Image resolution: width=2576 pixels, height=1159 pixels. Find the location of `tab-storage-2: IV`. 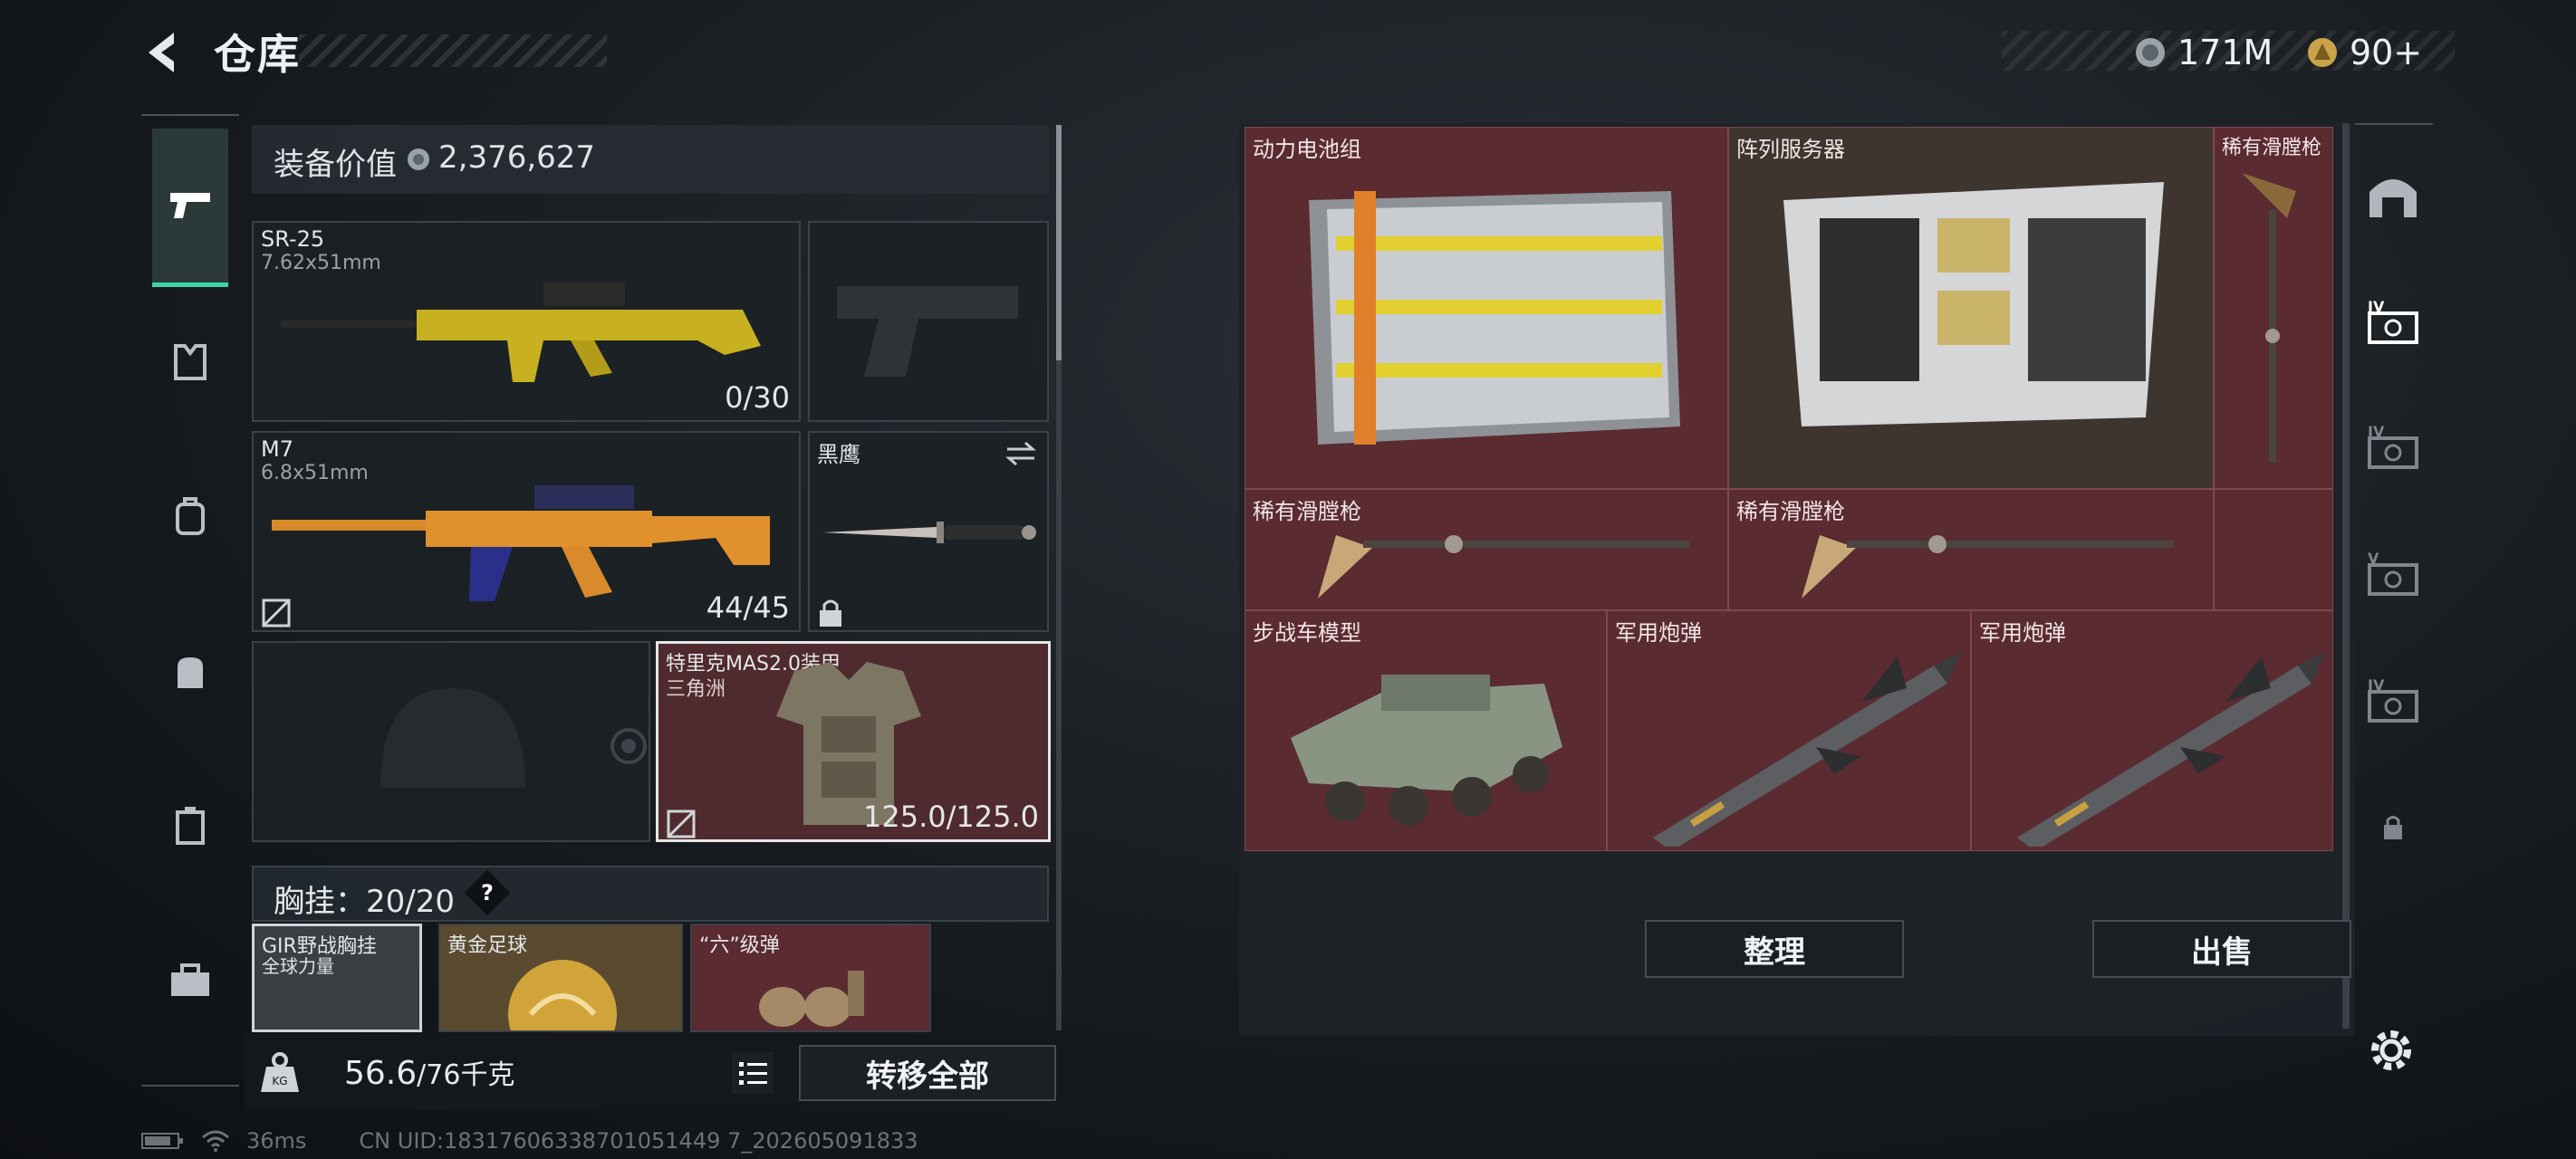

tab-storage-2: IV is located at coordinates (2393, 446).